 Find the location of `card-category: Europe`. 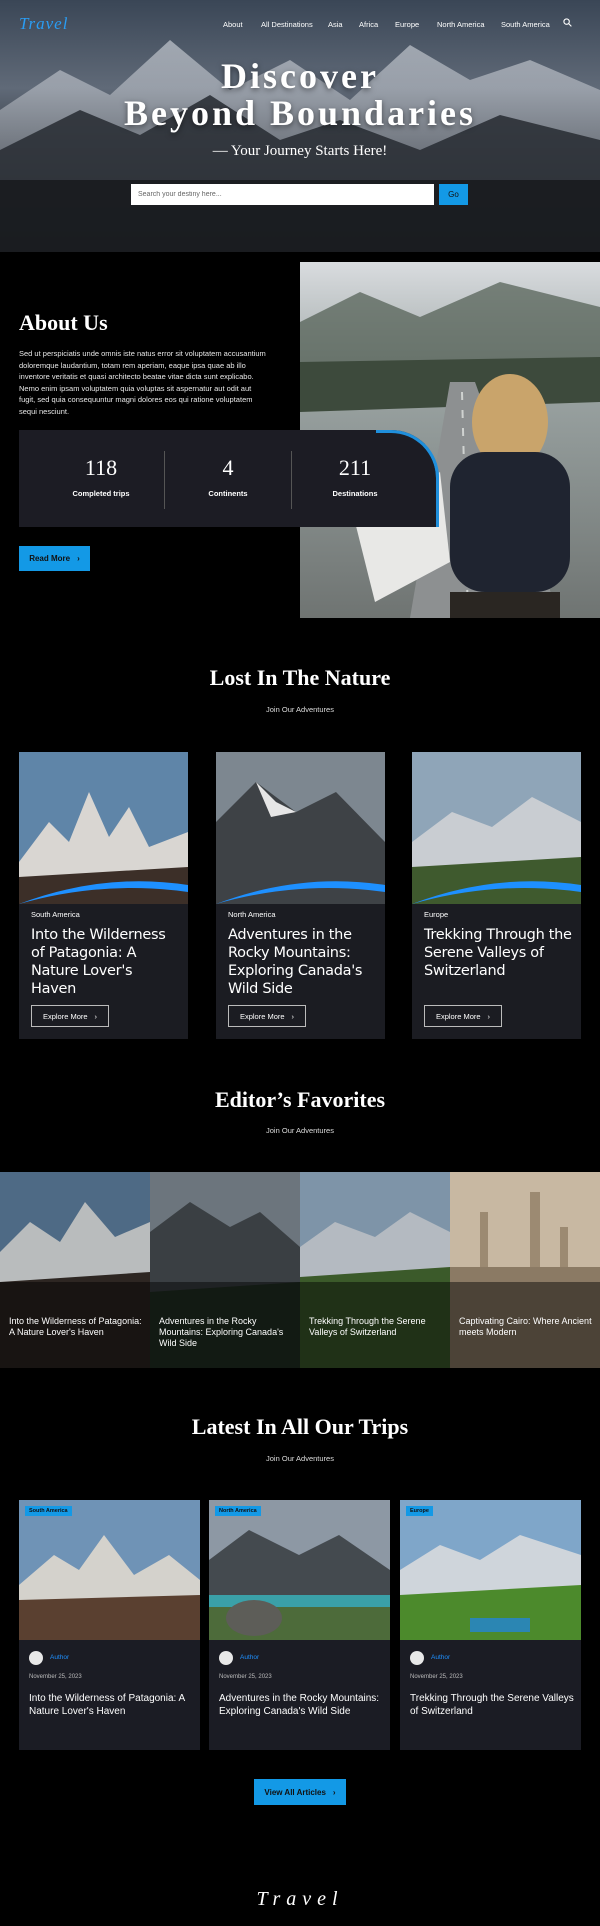

card-category: Europe is located at coordinates (436, 914).